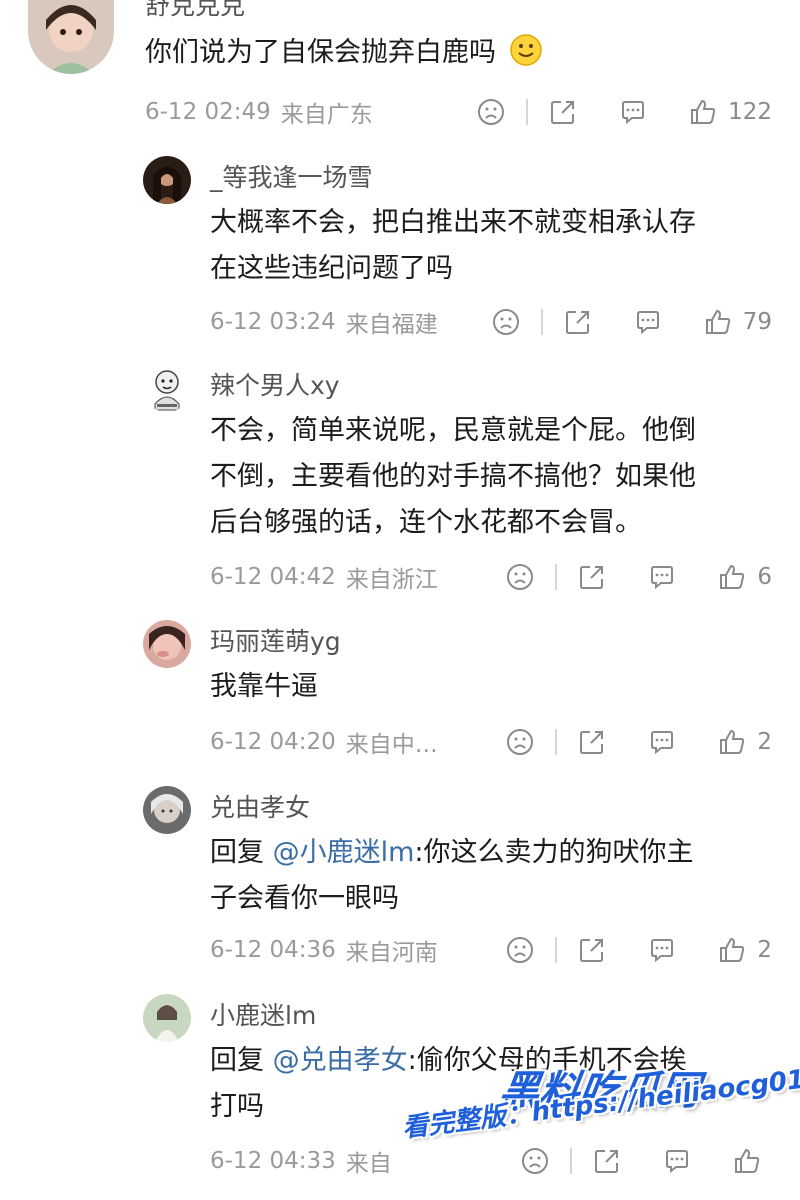 The height and width of the screenshot is (1200, 800). Describe the element at coordinates (273, 742) in the screenshot. I see `timestamp: 6-12 04:20` at that location.